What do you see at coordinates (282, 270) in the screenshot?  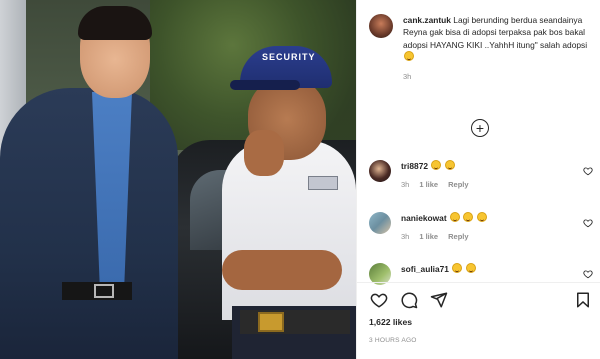 I see `security-guard-arms` at bounding box center [282, 270].